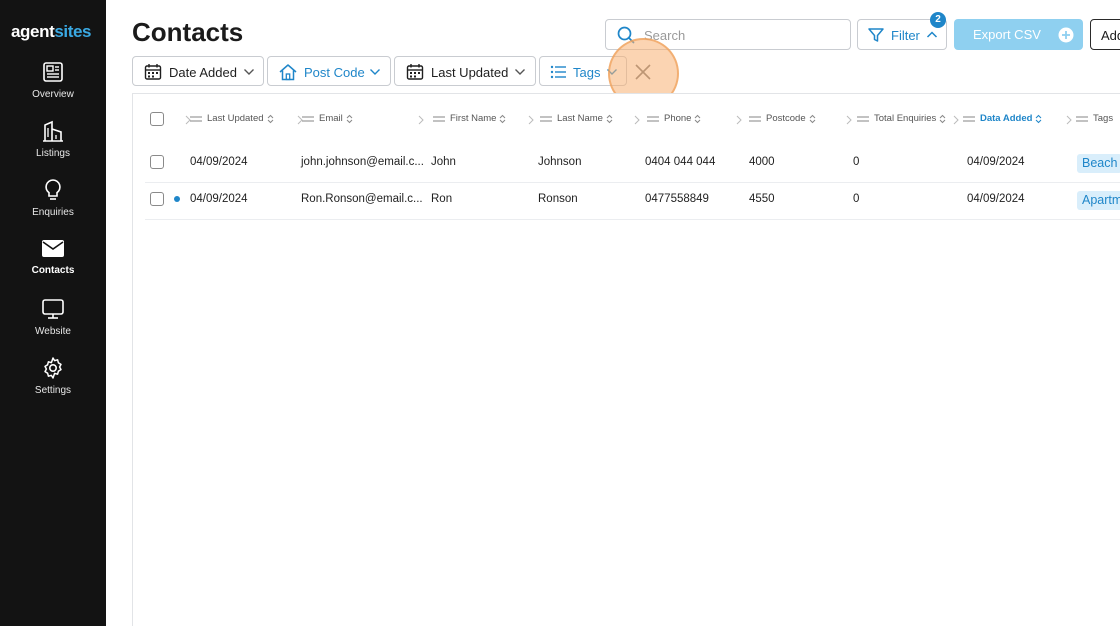  What do you see at coordinates (1002, 120) in the screenshot?
I see `column-header-data-added: Data Added` at bounding box center [1002, 120].